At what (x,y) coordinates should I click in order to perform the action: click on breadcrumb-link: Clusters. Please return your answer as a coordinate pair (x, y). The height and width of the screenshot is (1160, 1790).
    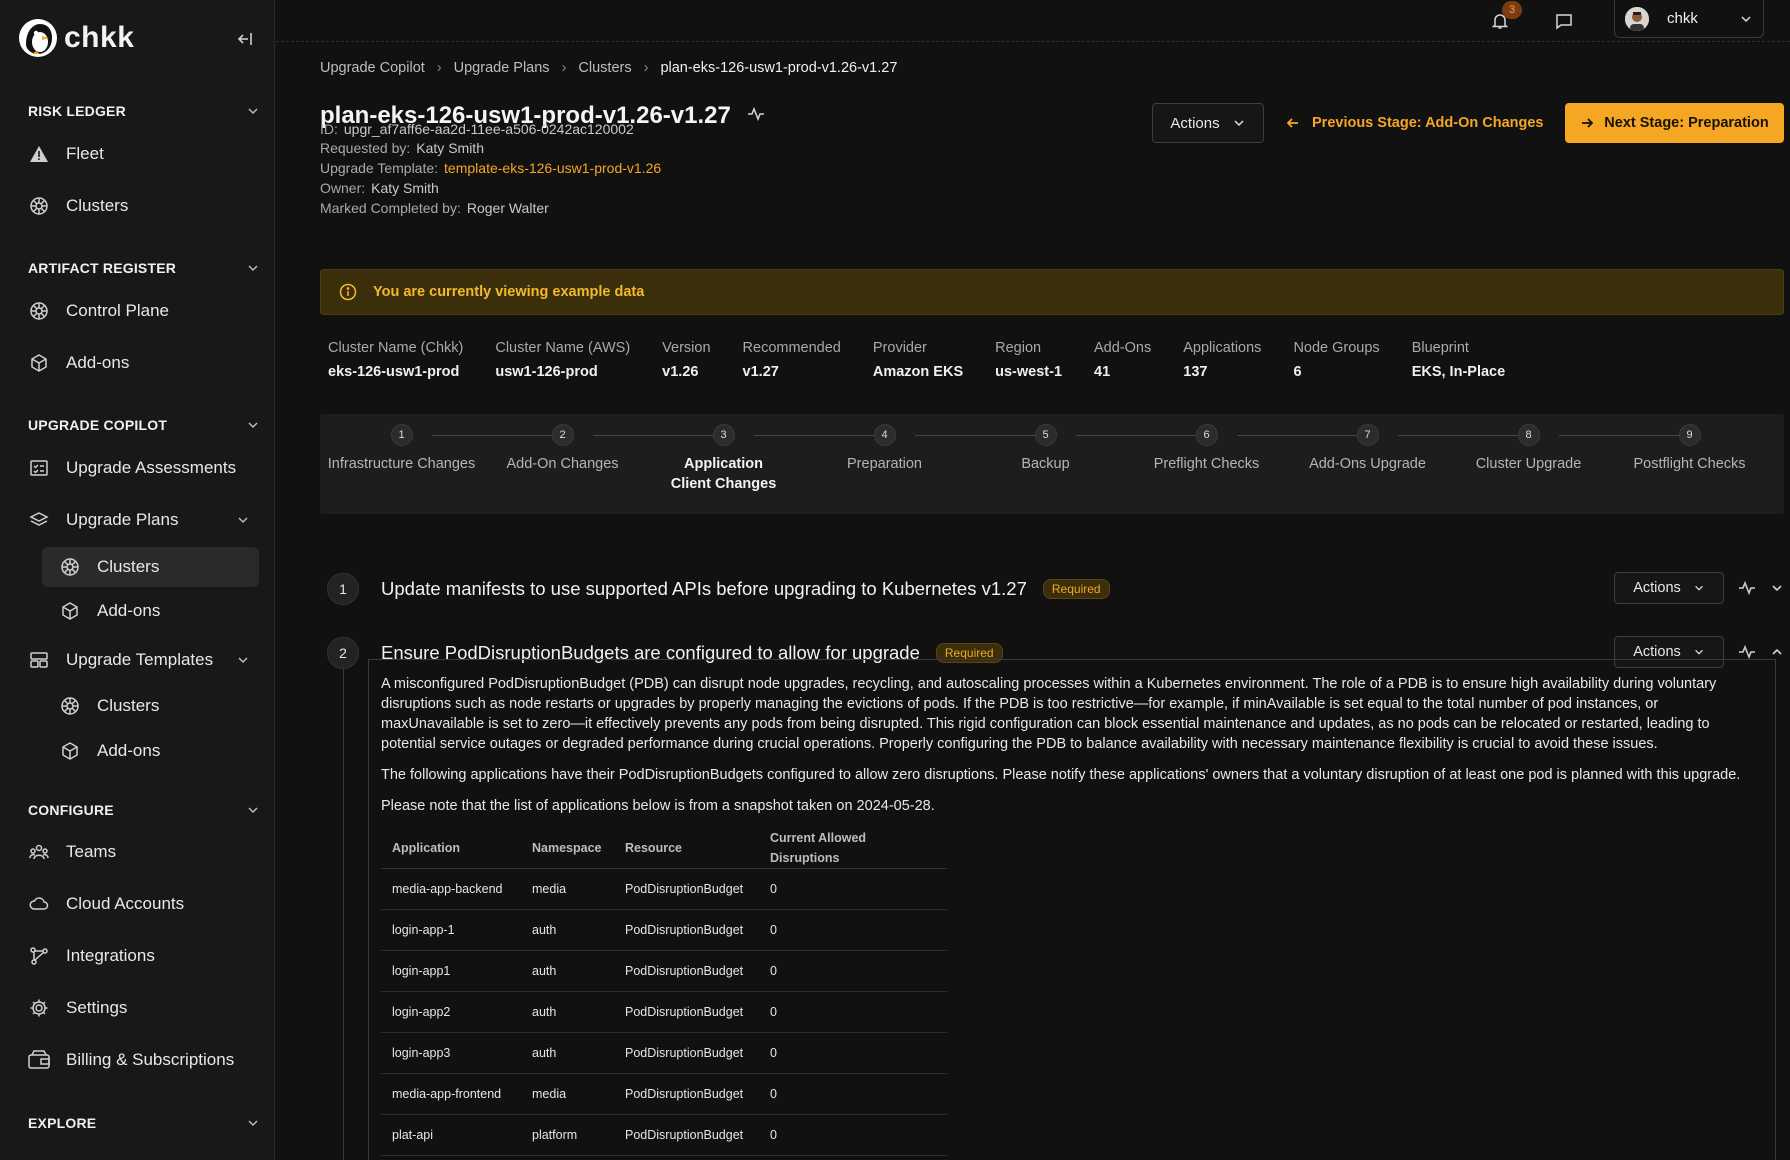
    Looking at the image, I should click on (604, 68).